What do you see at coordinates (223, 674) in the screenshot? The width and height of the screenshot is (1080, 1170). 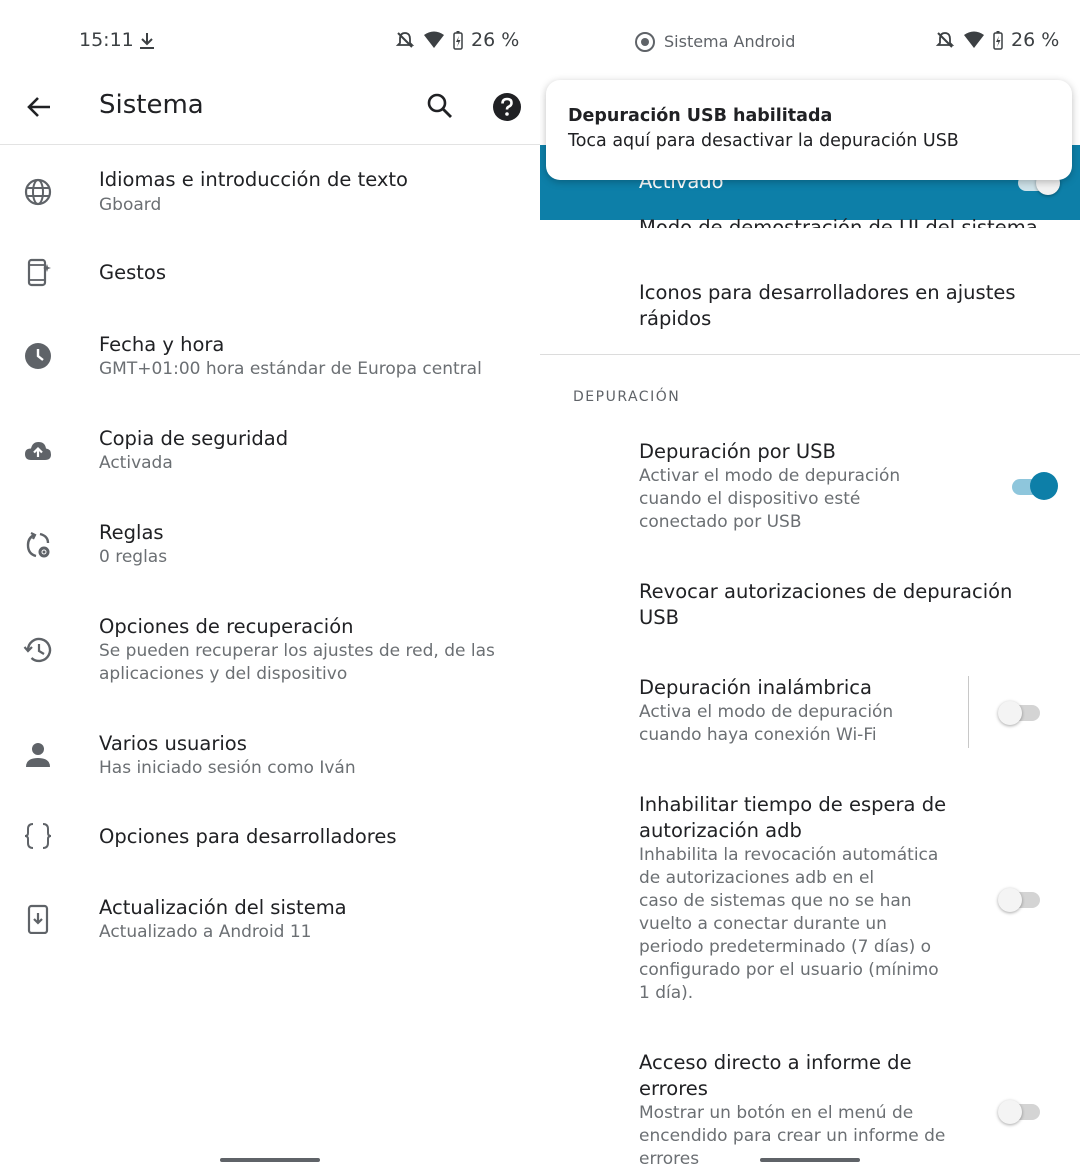 I see `item-subtitle-line-2: aplicaciones y del dispositivo` at bounding box center [223, 674].